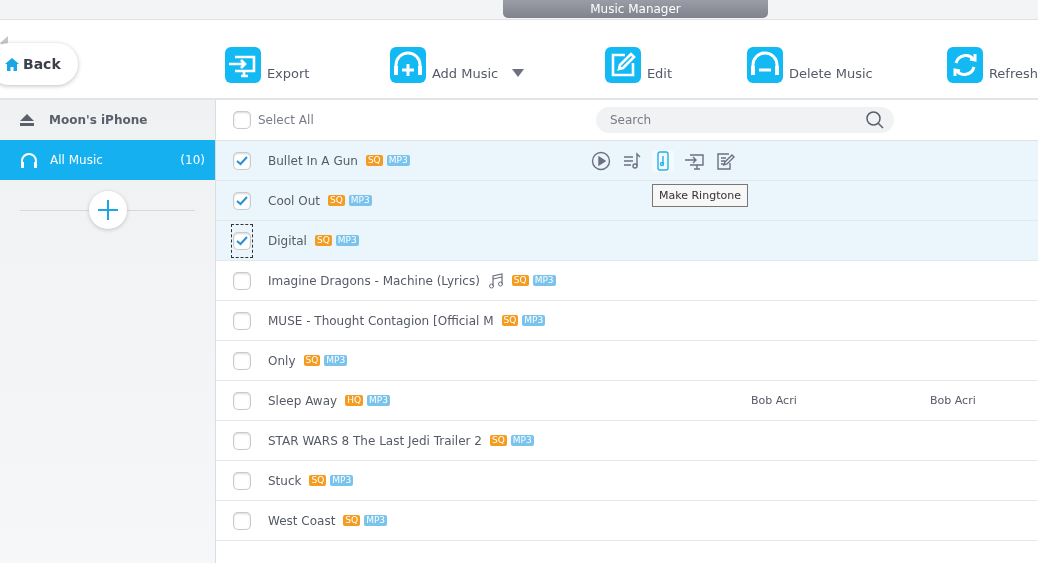 Image resolution: width=1038 pixels, height=563 pixels. What do you see at coordinates (302, 520) in the screenshot?
I see `song-title: West Coast` at bounding box center [302, 520].